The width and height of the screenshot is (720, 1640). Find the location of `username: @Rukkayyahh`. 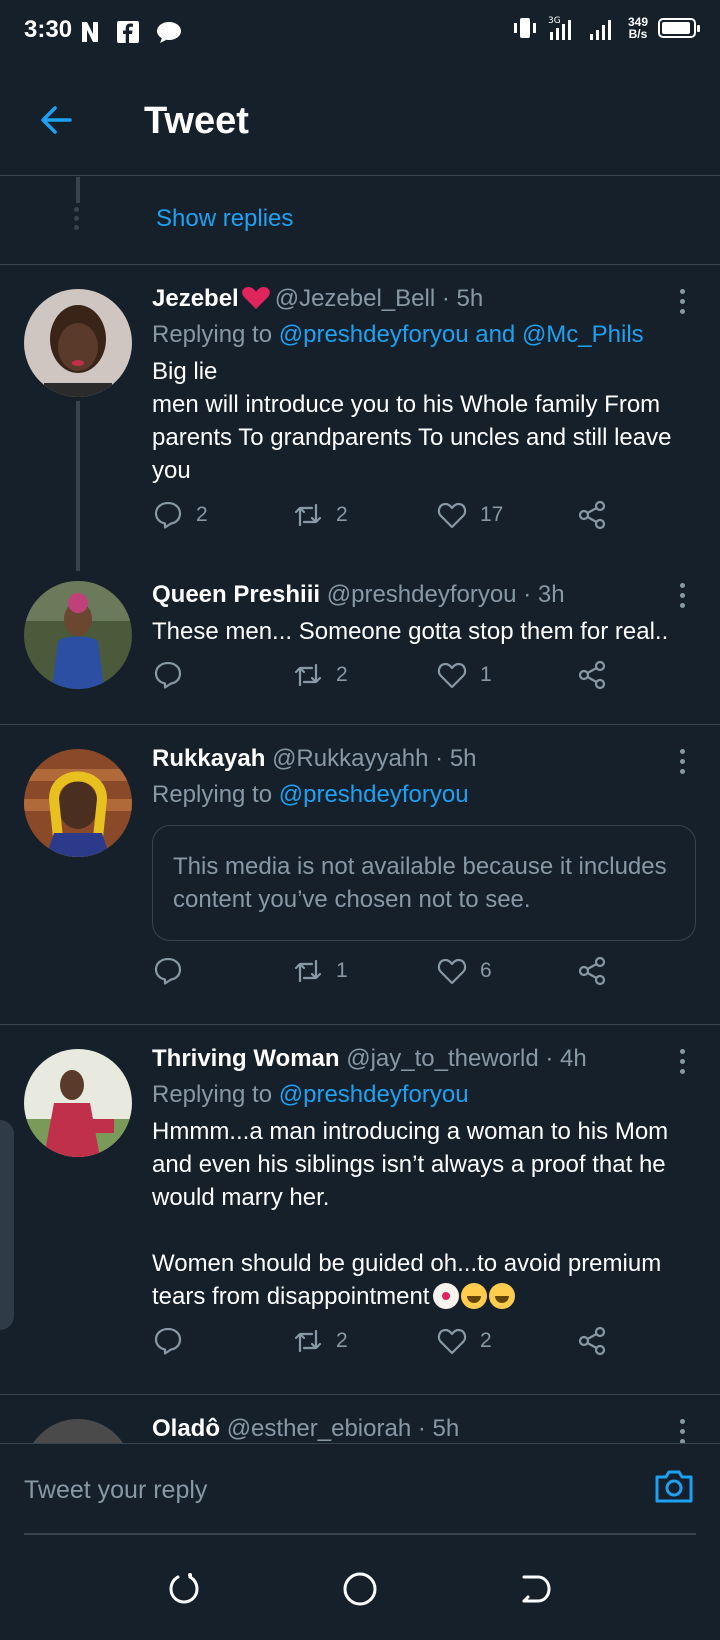

username: @Rukkayyahh is located at coordinates (350, 758).